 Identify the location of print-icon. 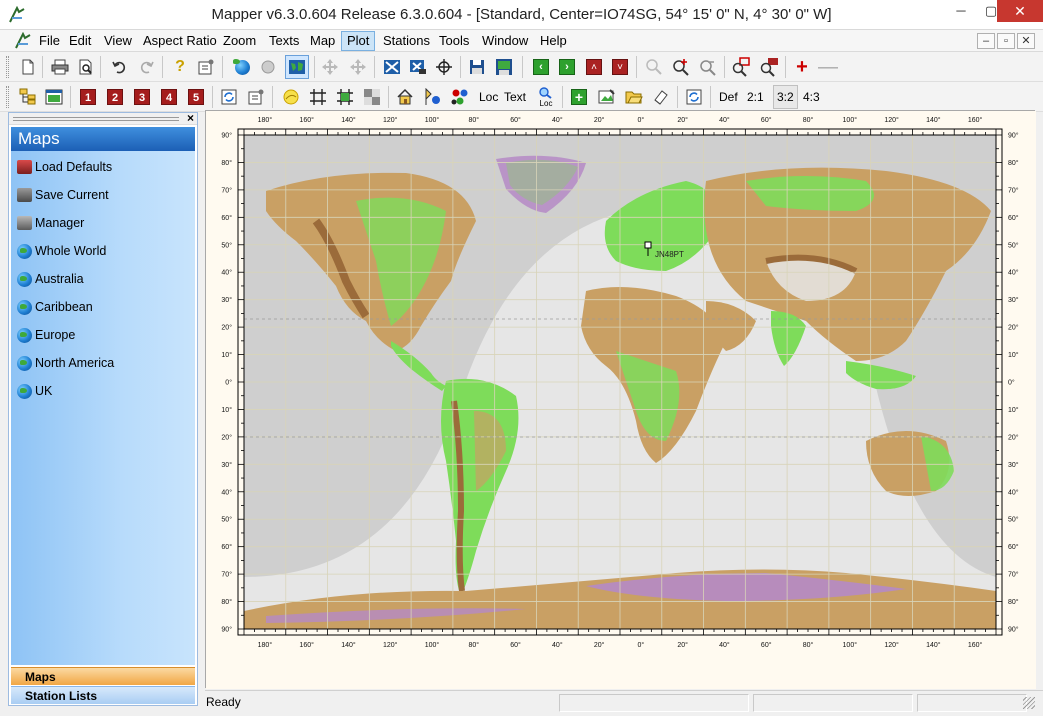
(60, 67).